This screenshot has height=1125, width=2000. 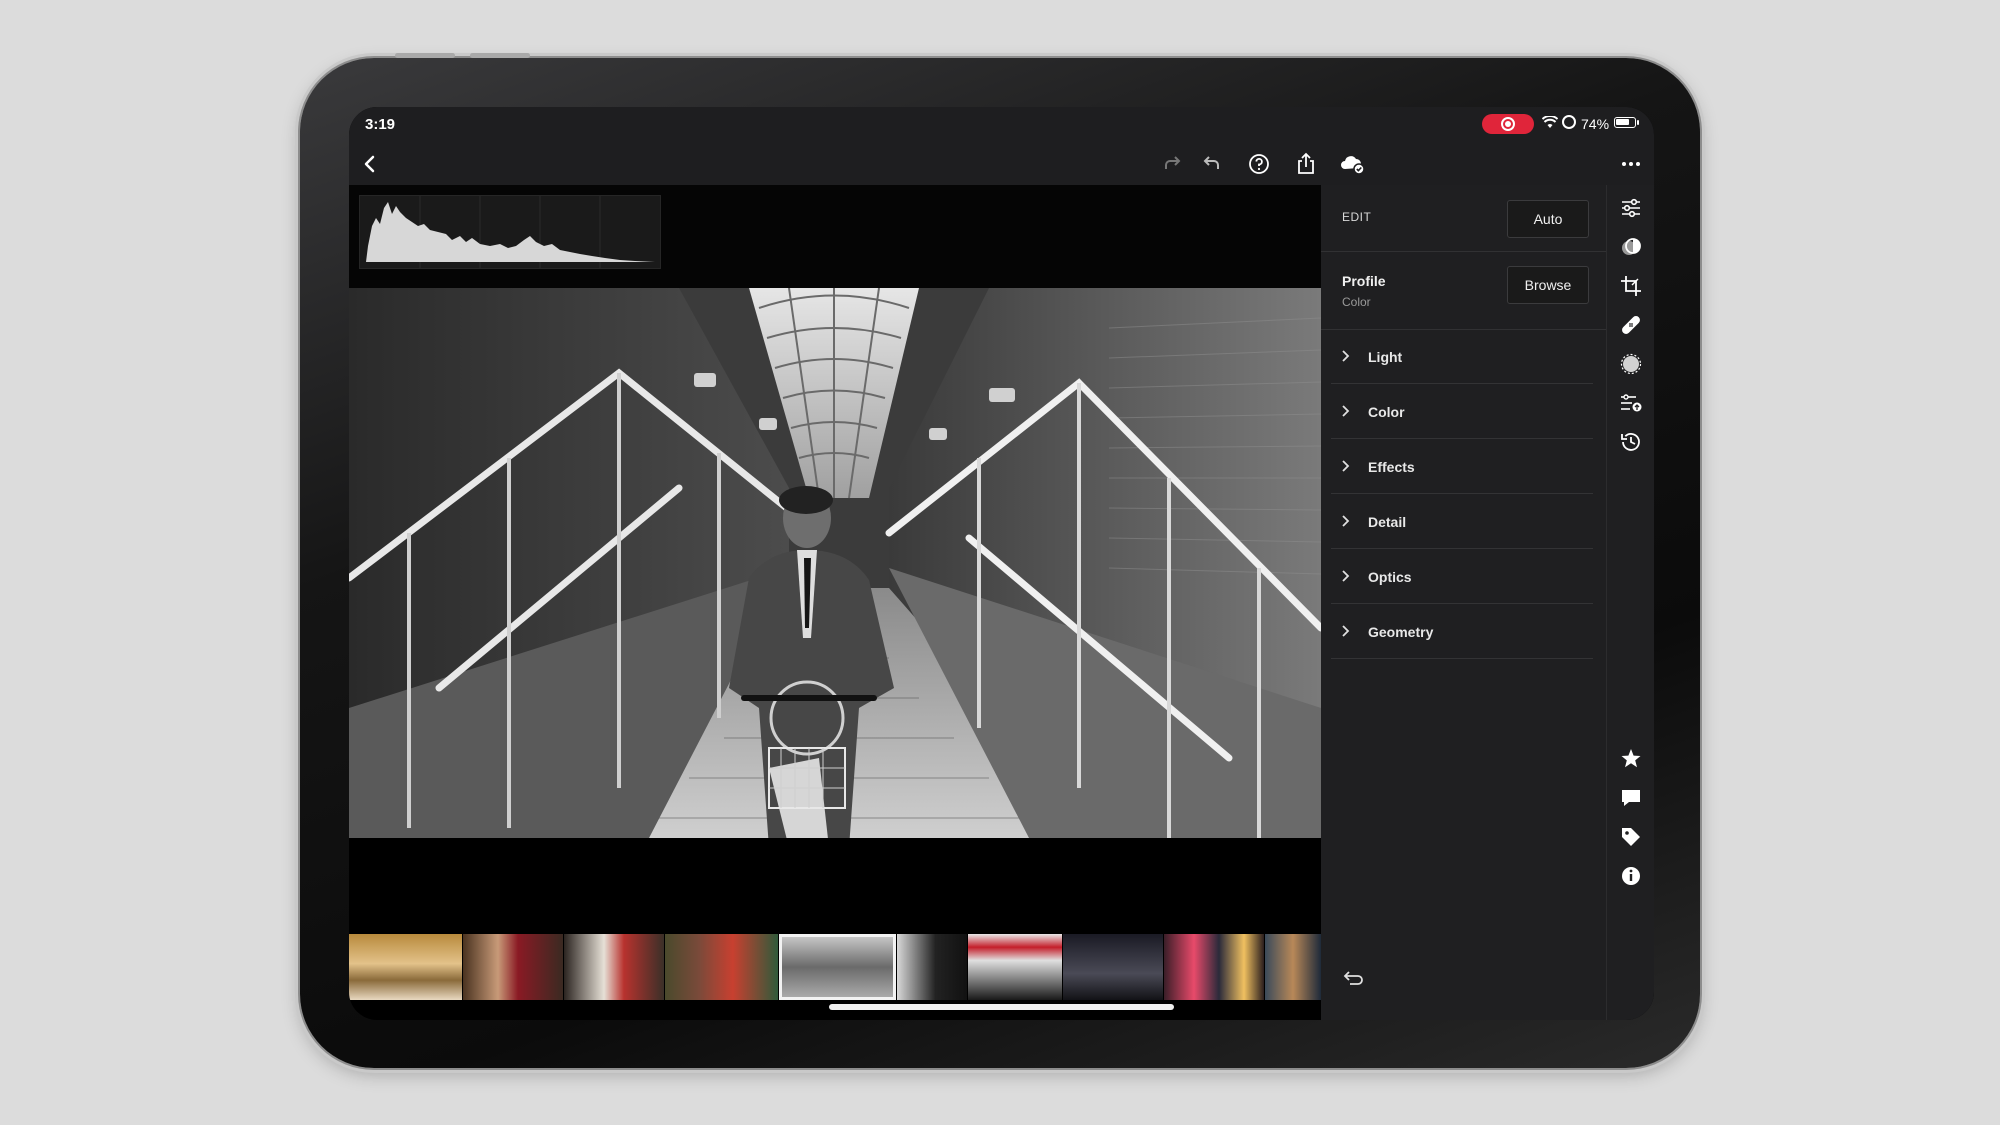 What do you see at coordinates (1457, 357) in the screenshot?
I see `section-light: Light` at bounding box center [1457, 357].